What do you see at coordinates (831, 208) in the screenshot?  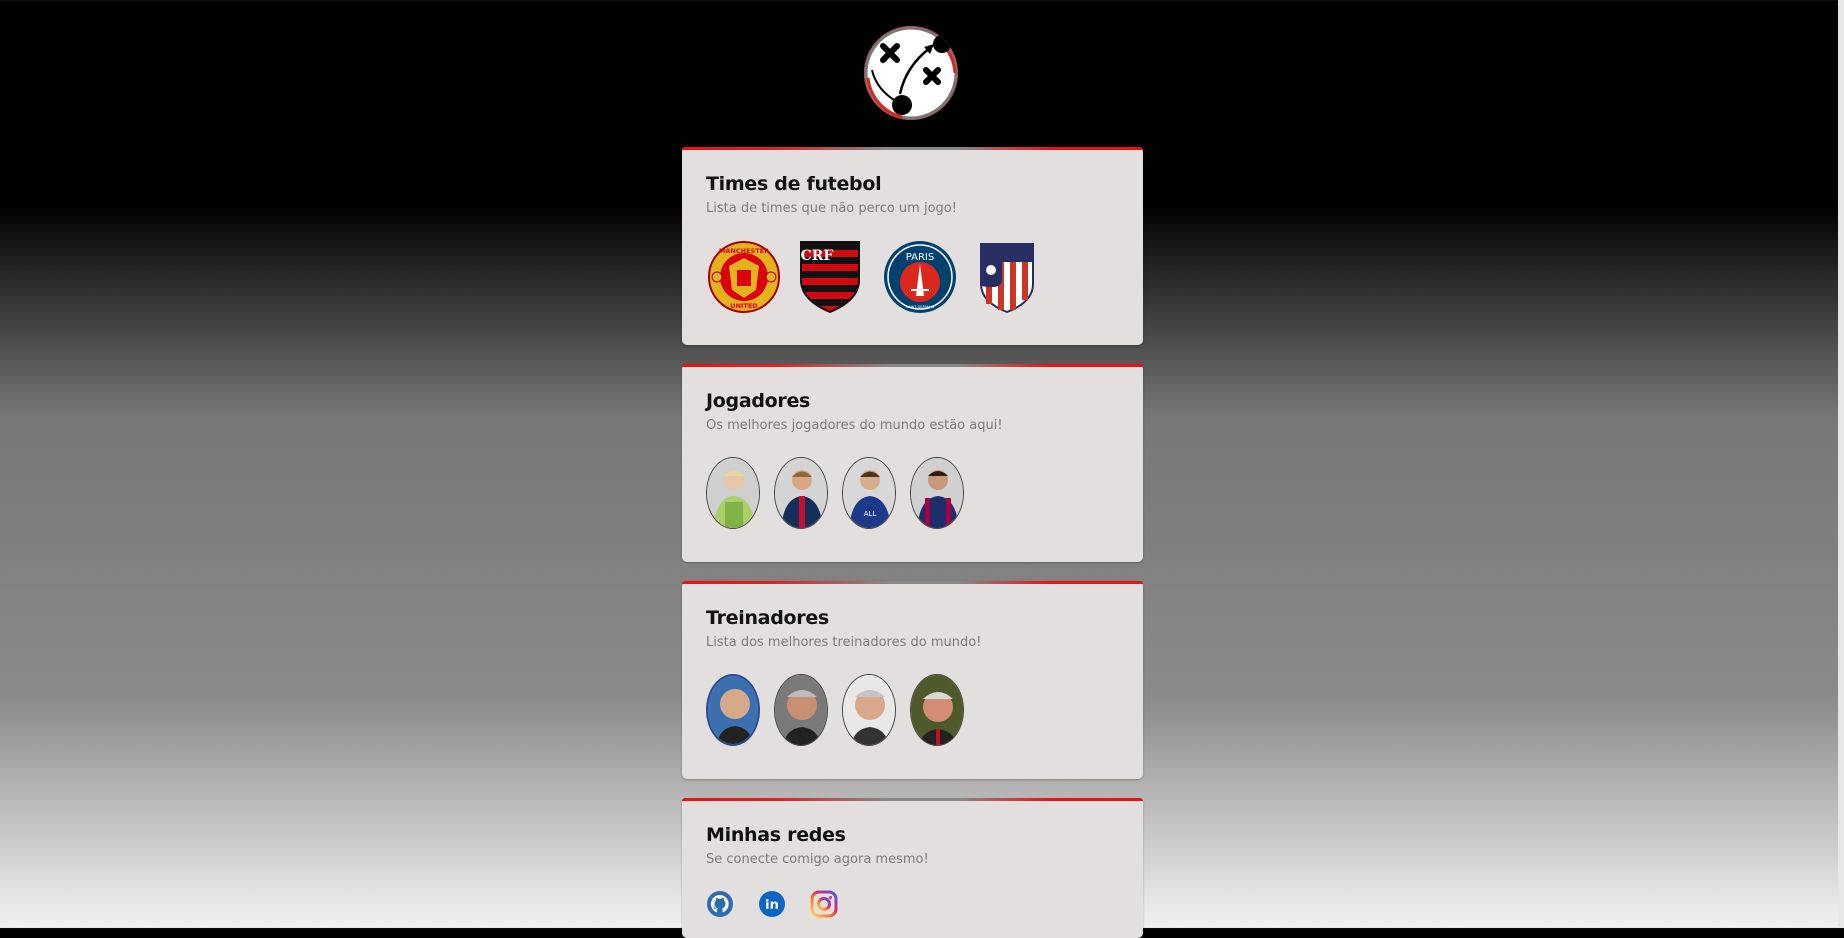 I see `teams-subtitle: Lista de times que não perco um jogo!` at bounding box center [831, 208].